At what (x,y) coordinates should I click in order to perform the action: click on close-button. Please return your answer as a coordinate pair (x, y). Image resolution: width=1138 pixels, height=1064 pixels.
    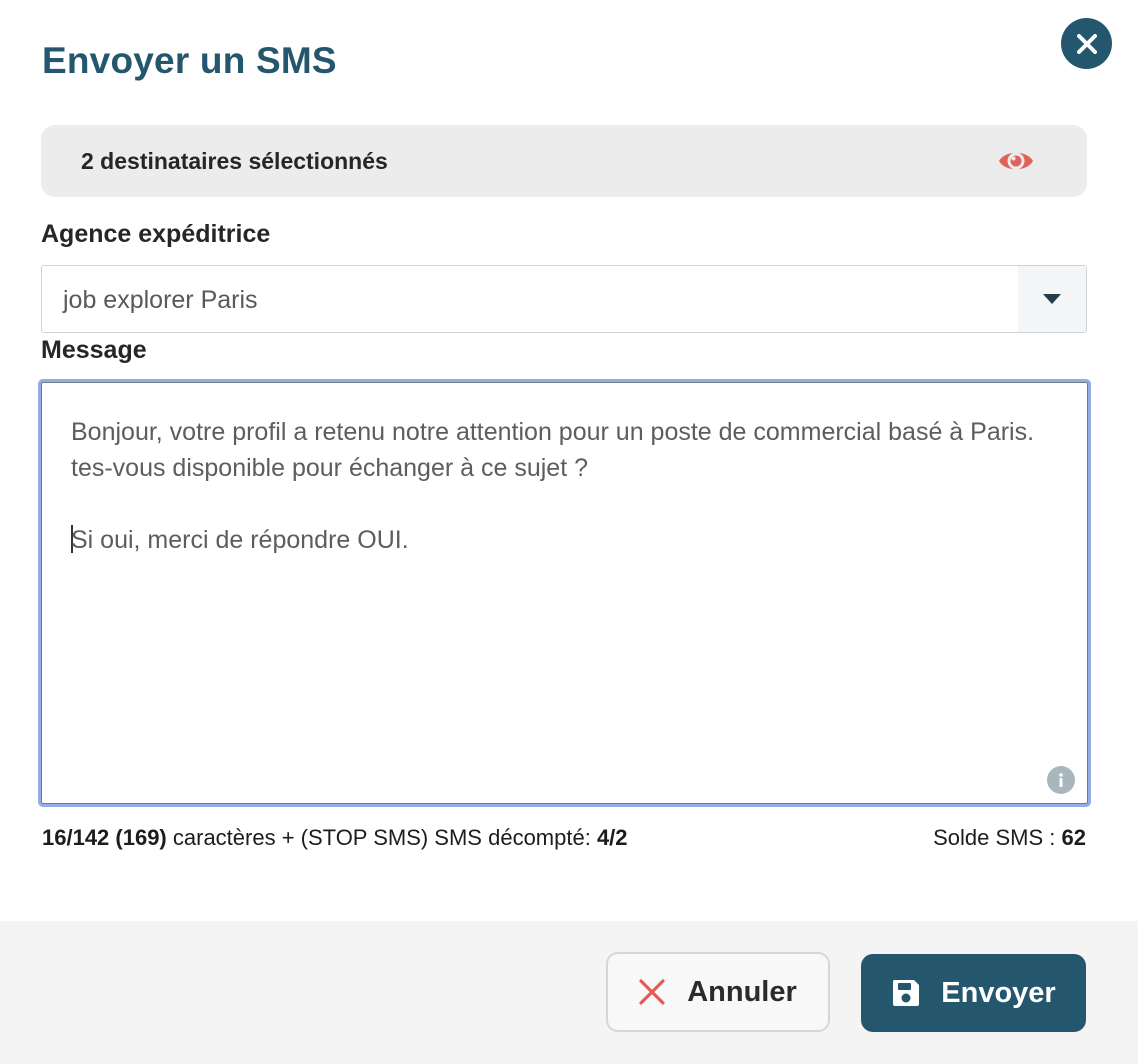
    Looking at the image, I should click on (1086, 43).